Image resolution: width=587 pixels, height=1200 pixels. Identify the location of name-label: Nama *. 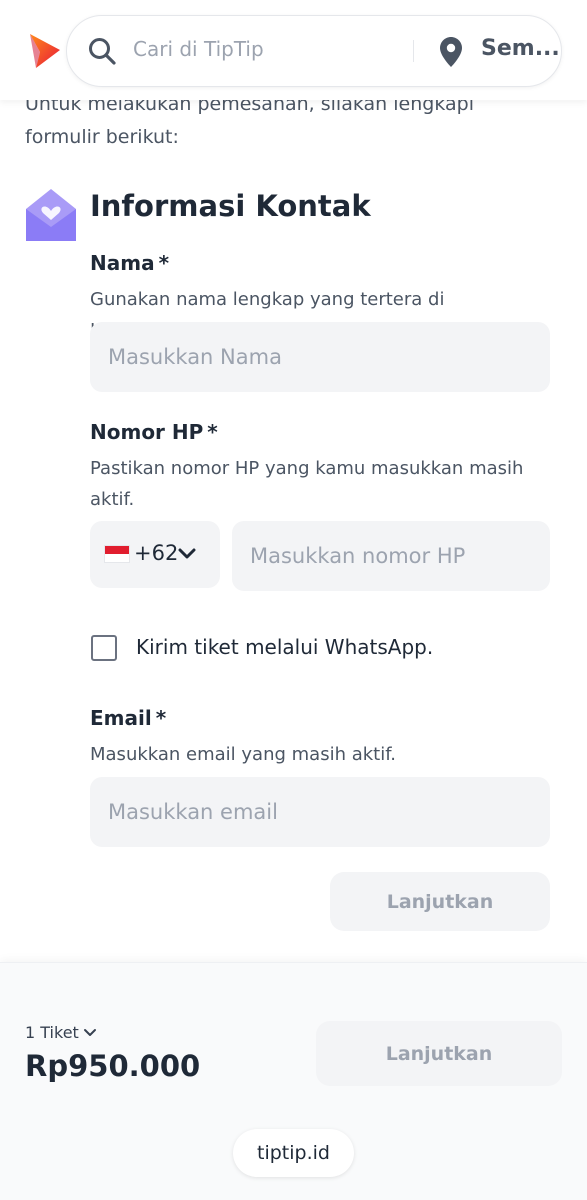
(129, 263).